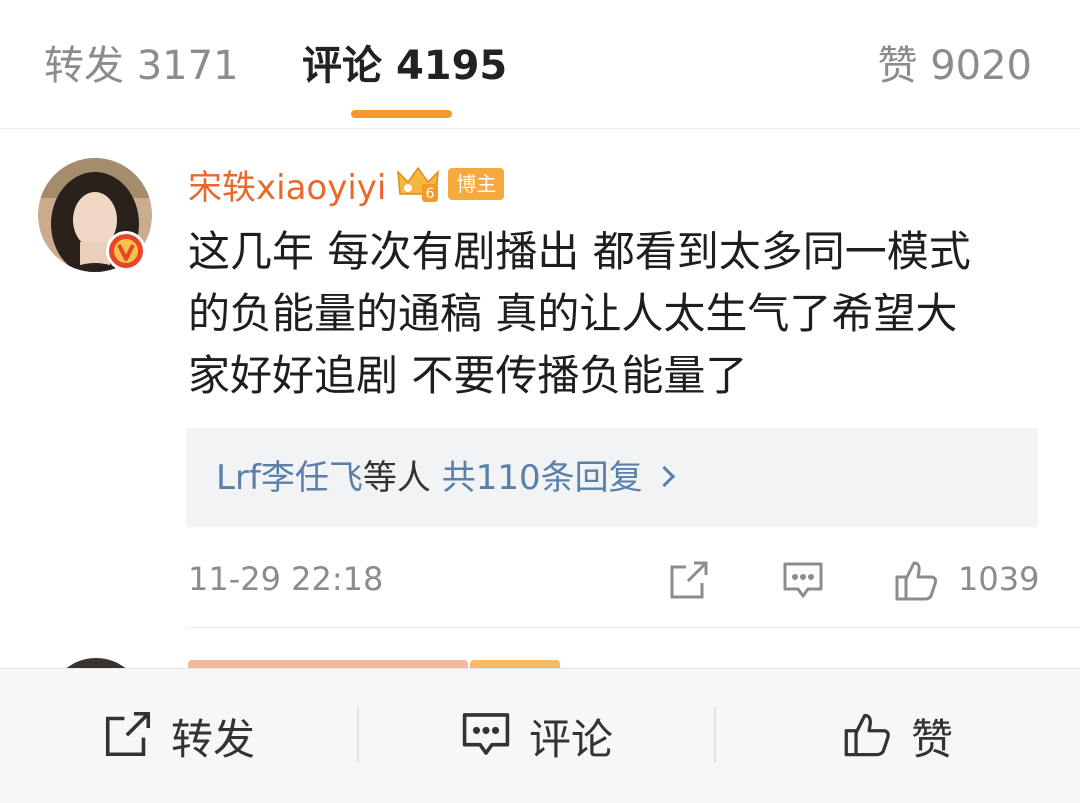  Describe the element at coordinates (633, 627) in the screenshot. I see `comment-divider` at that location.